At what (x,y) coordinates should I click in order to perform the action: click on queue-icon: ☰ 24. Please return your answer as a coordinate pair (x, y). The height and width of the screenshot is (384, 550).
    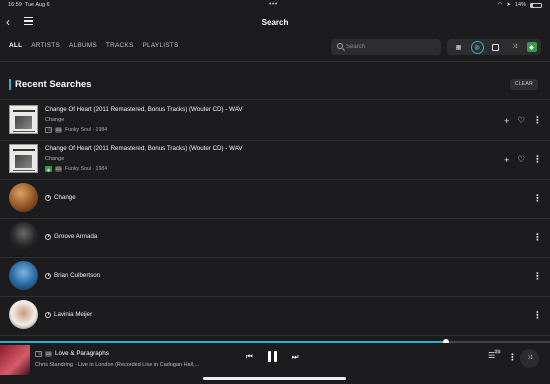
    Looking at the image, I should click on (495, 354).